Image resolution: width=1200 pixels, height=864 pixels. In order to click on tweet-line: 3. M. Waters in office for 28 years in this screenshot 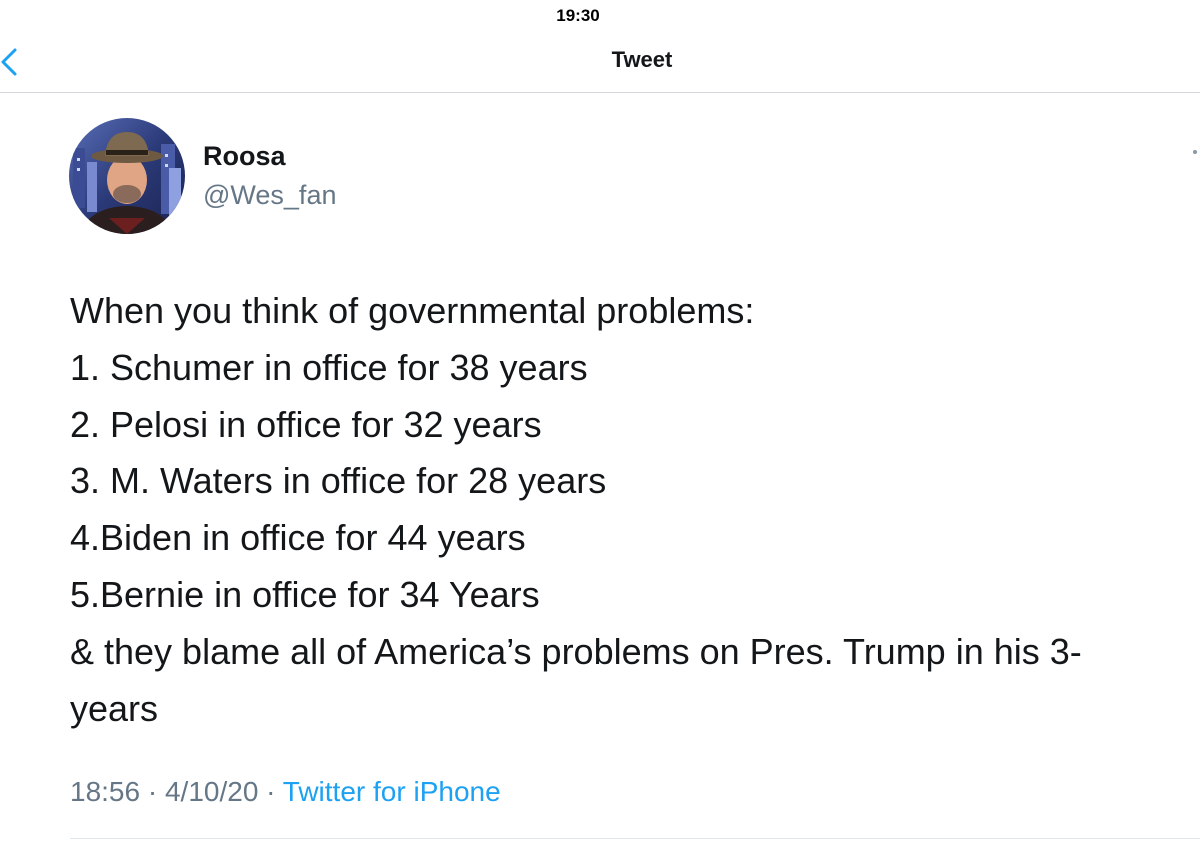, I will do `click(338, 481)`.